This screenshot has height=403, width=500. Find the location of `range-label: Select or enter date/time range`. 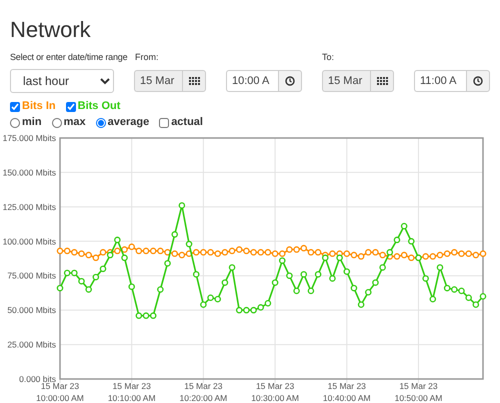

range-label: Select or enter date/time range is located at coordinates (69, 57).